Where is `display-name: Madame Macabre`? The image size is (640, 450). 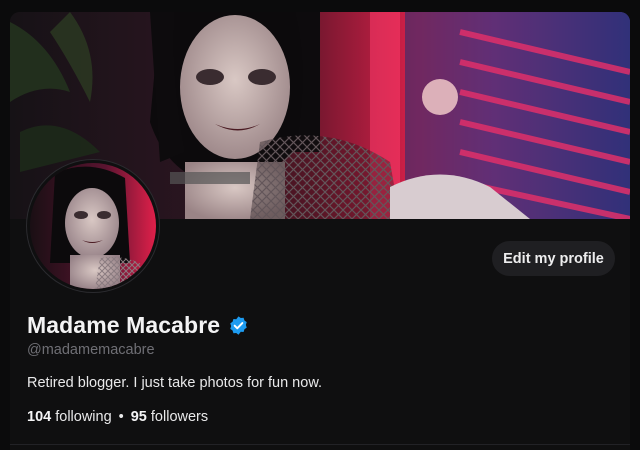
display-name: Madame Macabre is located at coordinates (124, 325).